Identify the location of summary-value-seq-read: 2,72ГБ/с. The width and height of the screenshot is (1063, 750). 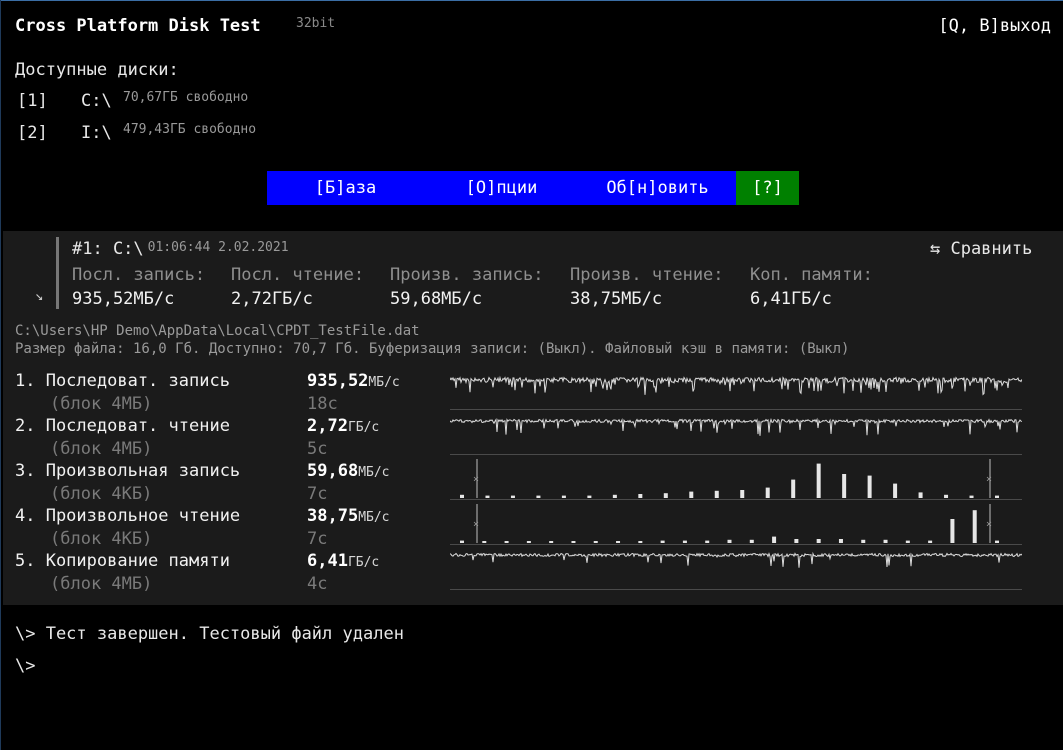
(272, 299).